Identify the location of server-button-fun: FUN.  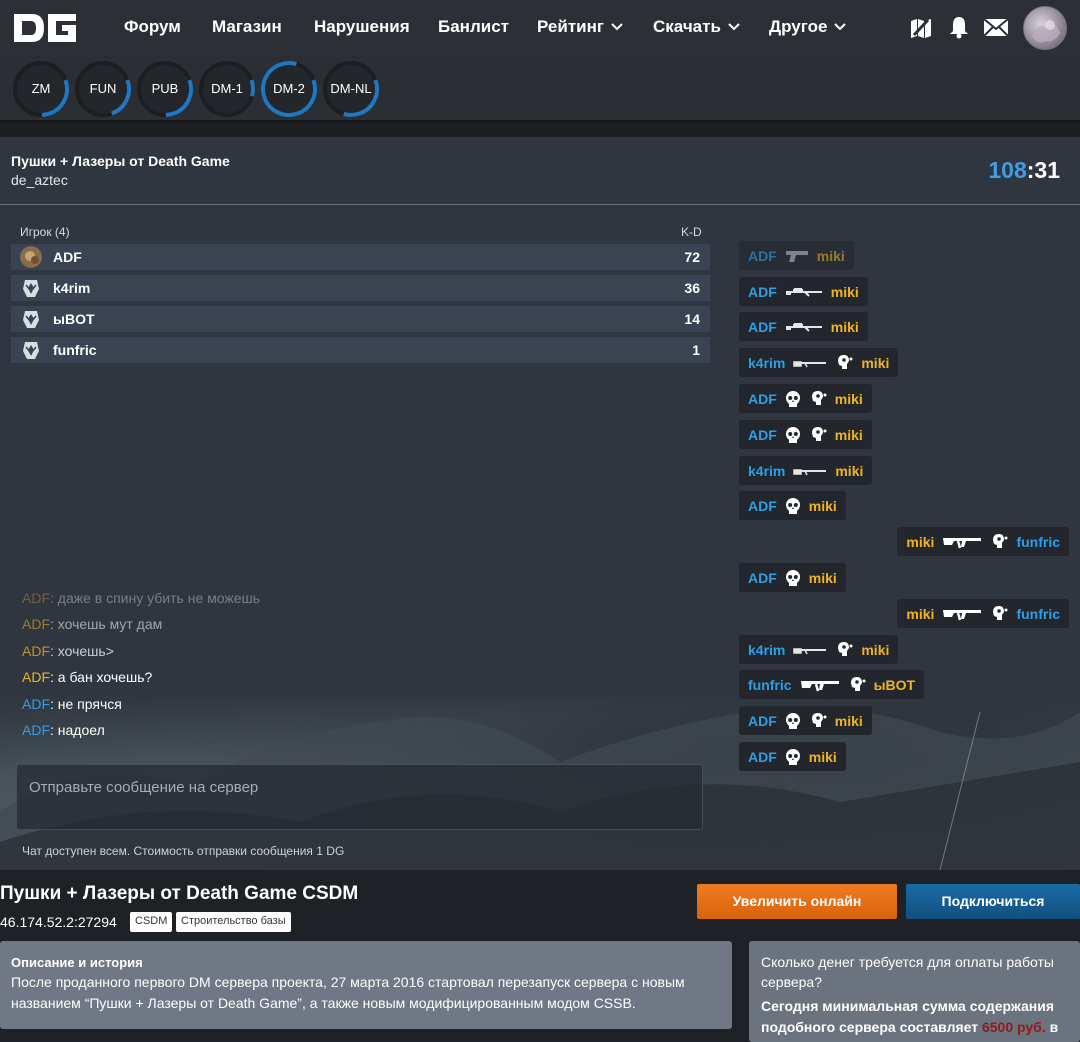
(103, 89).